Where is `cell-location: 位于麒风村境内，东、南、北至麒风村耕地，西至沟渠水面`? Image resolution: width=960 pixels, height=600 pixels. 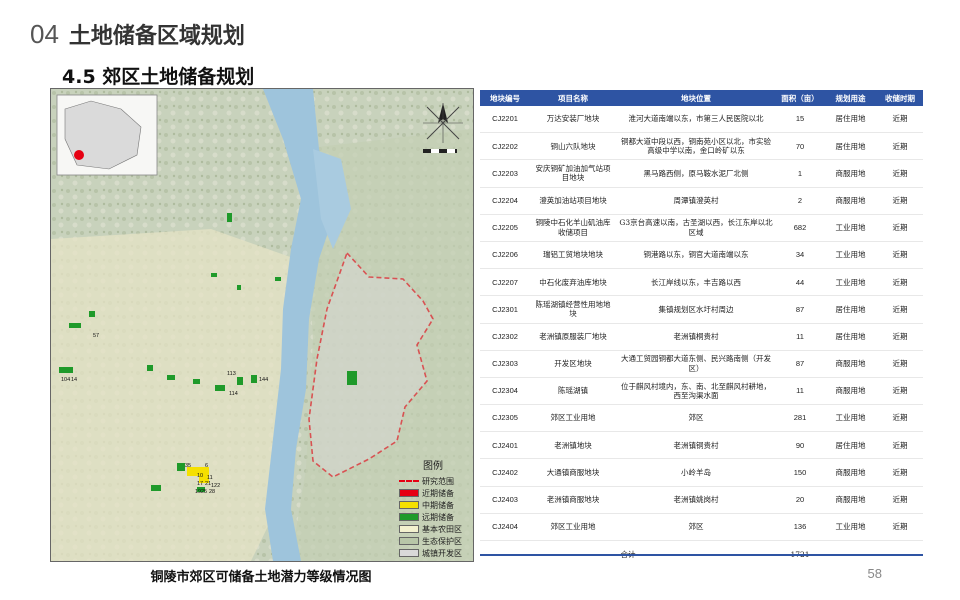 cell-location: 位于麒风村境内，东、南、北至麒风村耕地，西至沟渠水面 is located at coordinates (696, 391).